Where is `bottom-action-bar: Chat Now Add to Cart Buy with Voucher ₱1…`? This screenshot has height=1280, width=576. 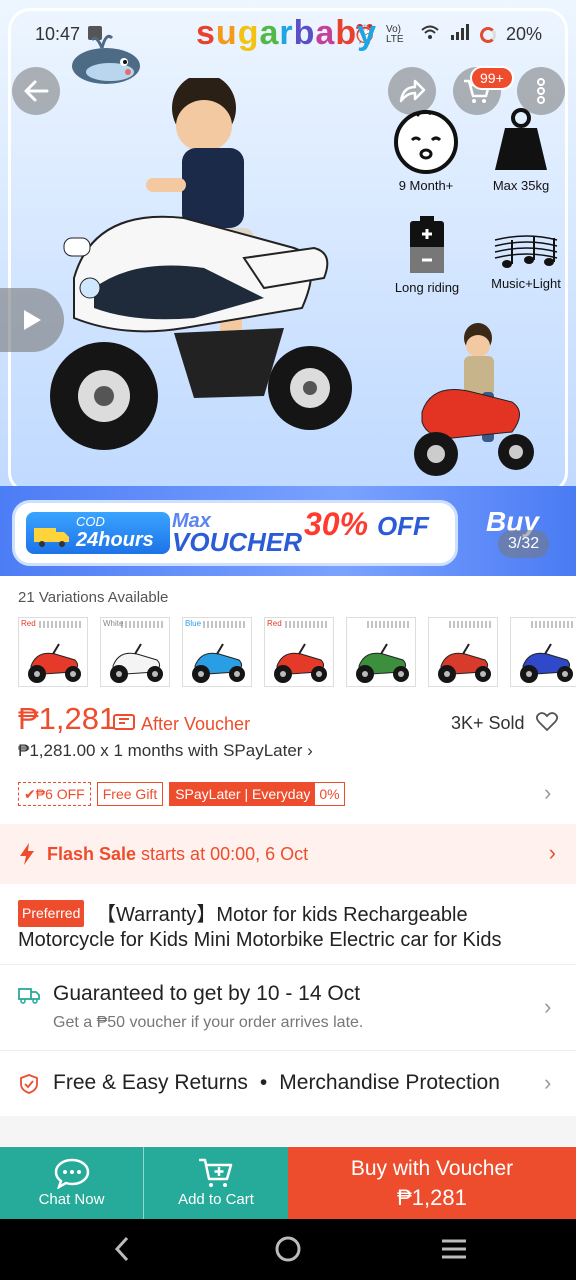
bottom-action-bar: Chat Now Add to Cart Buy with Voucher ₱1… is located at coordinates (288, 1183).